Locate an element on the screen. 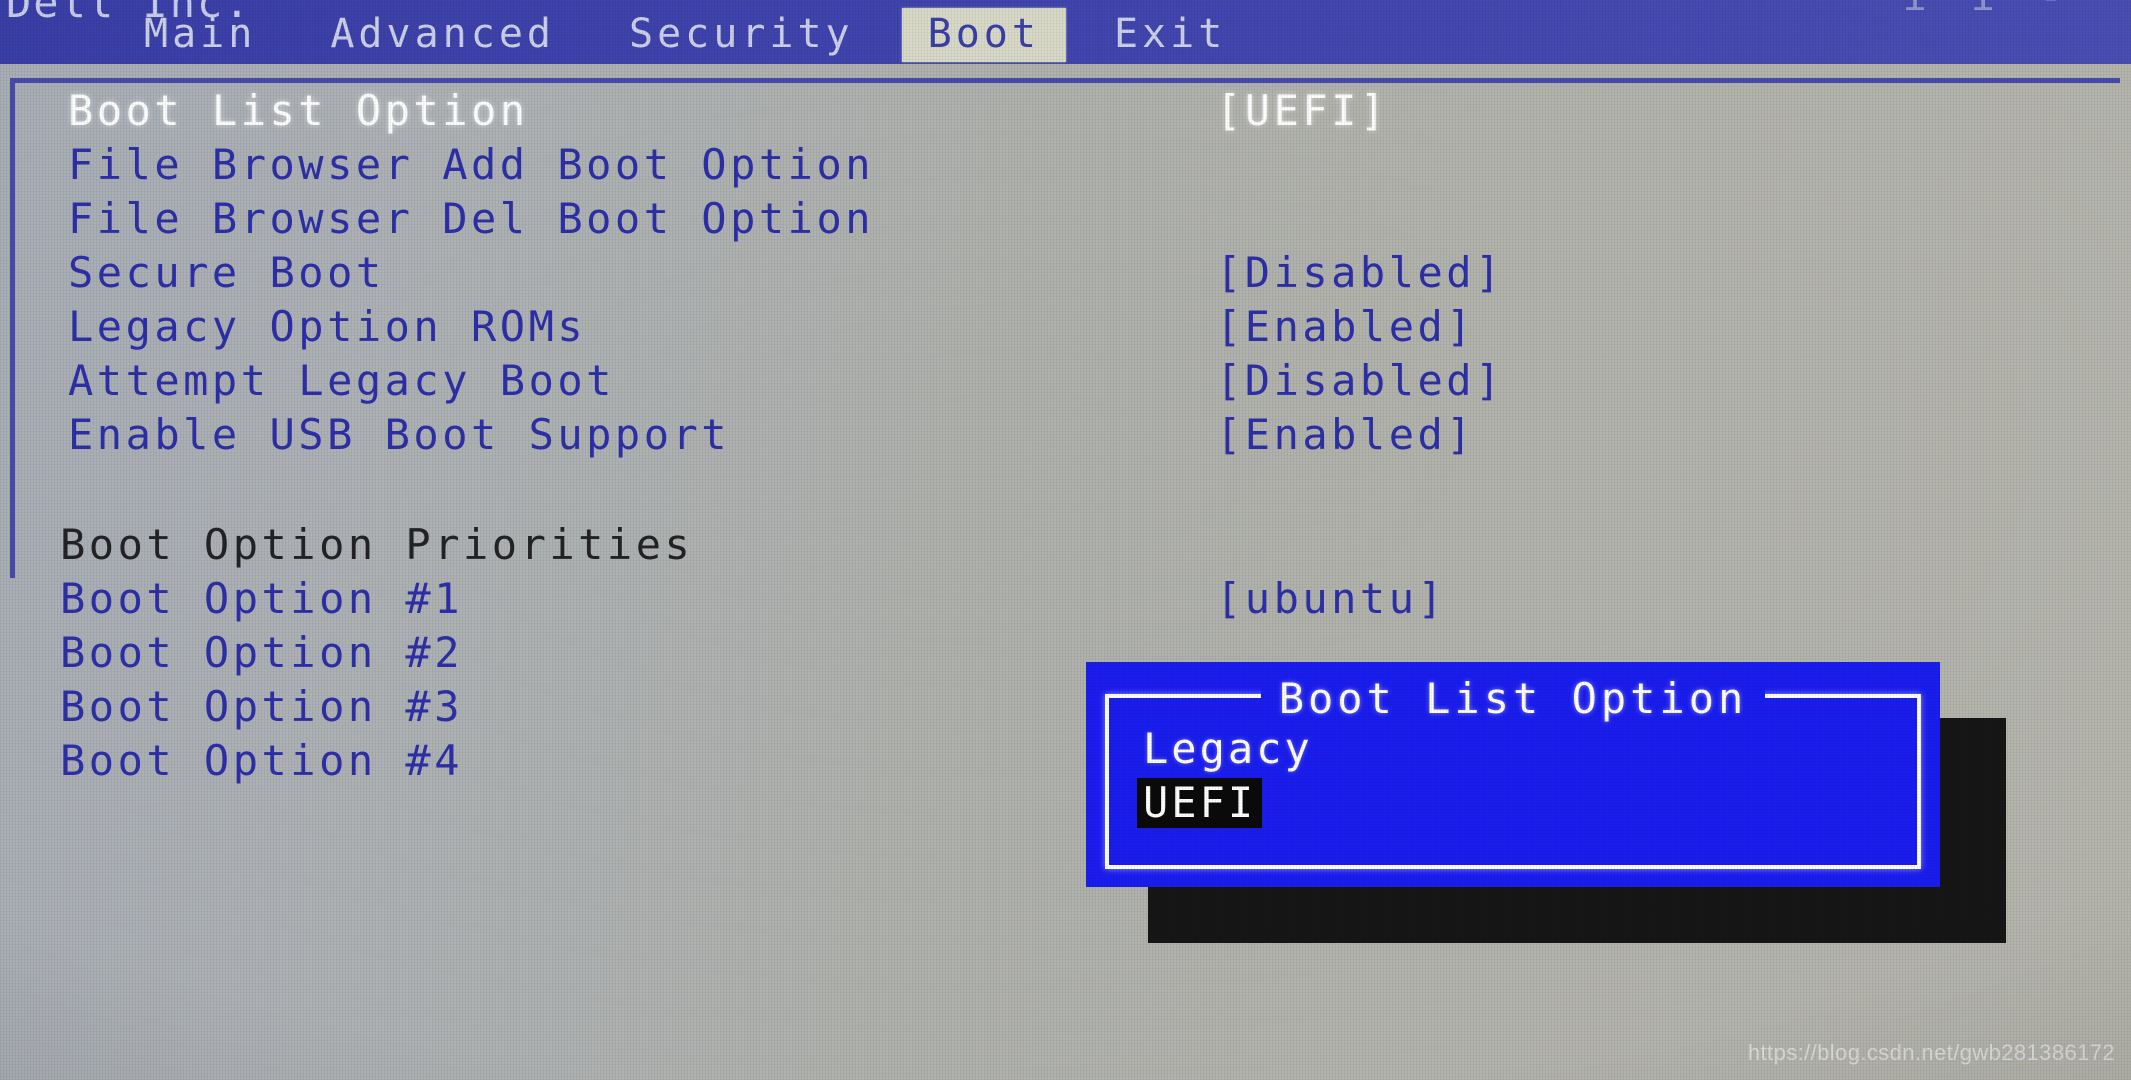 This screenshot has height=1080, width=2131. row-label: File Browser Add Boot Option is located at coordinates (471, 164).